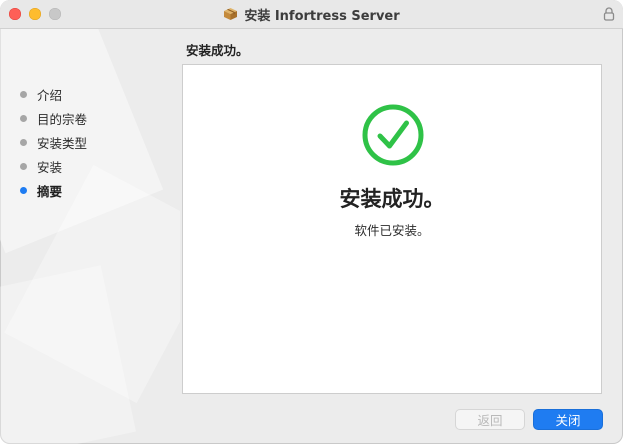 This screenshot has width=623, height=444. I want to click on section-title: 安装成功。, so click(217, 50).